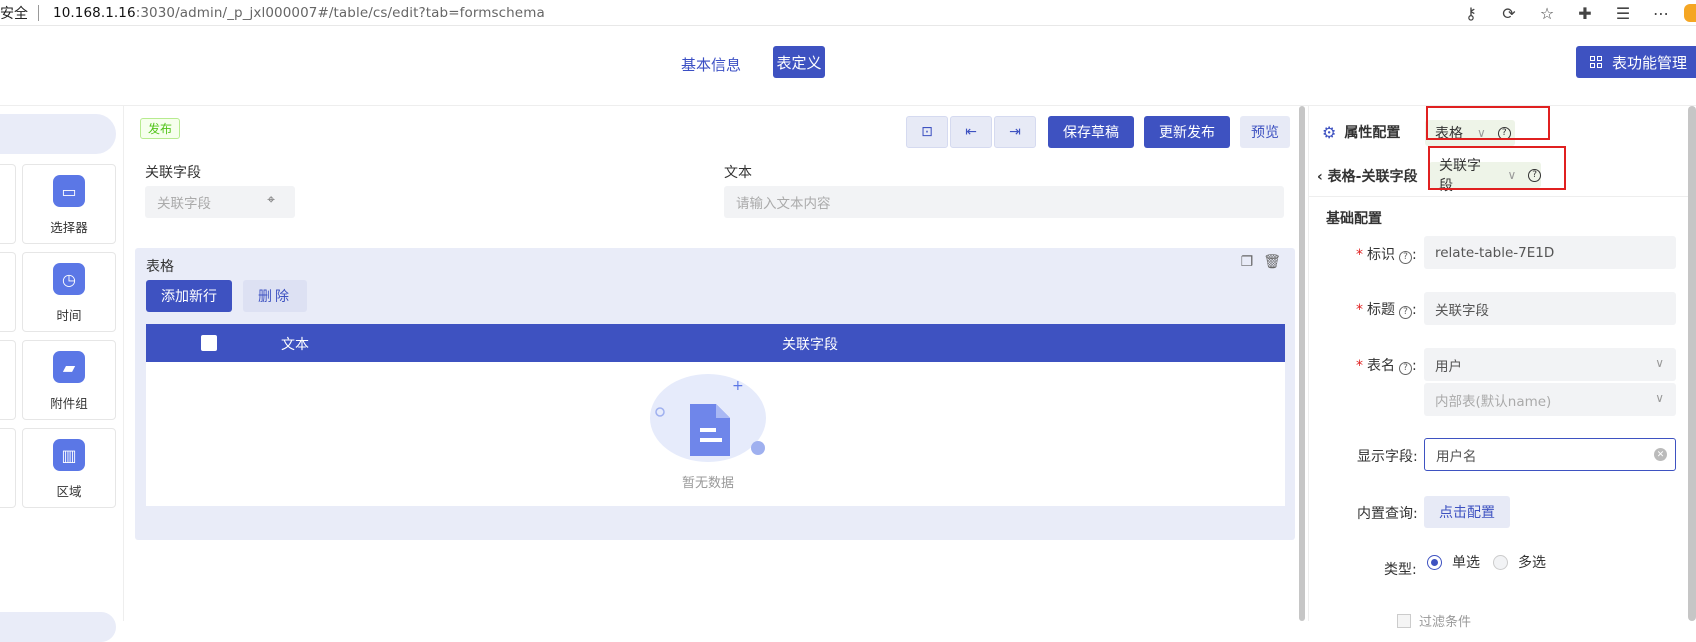 This screenshot has width=1696, height=642. I want to click on code-button: ⊡, so click(927, 132).